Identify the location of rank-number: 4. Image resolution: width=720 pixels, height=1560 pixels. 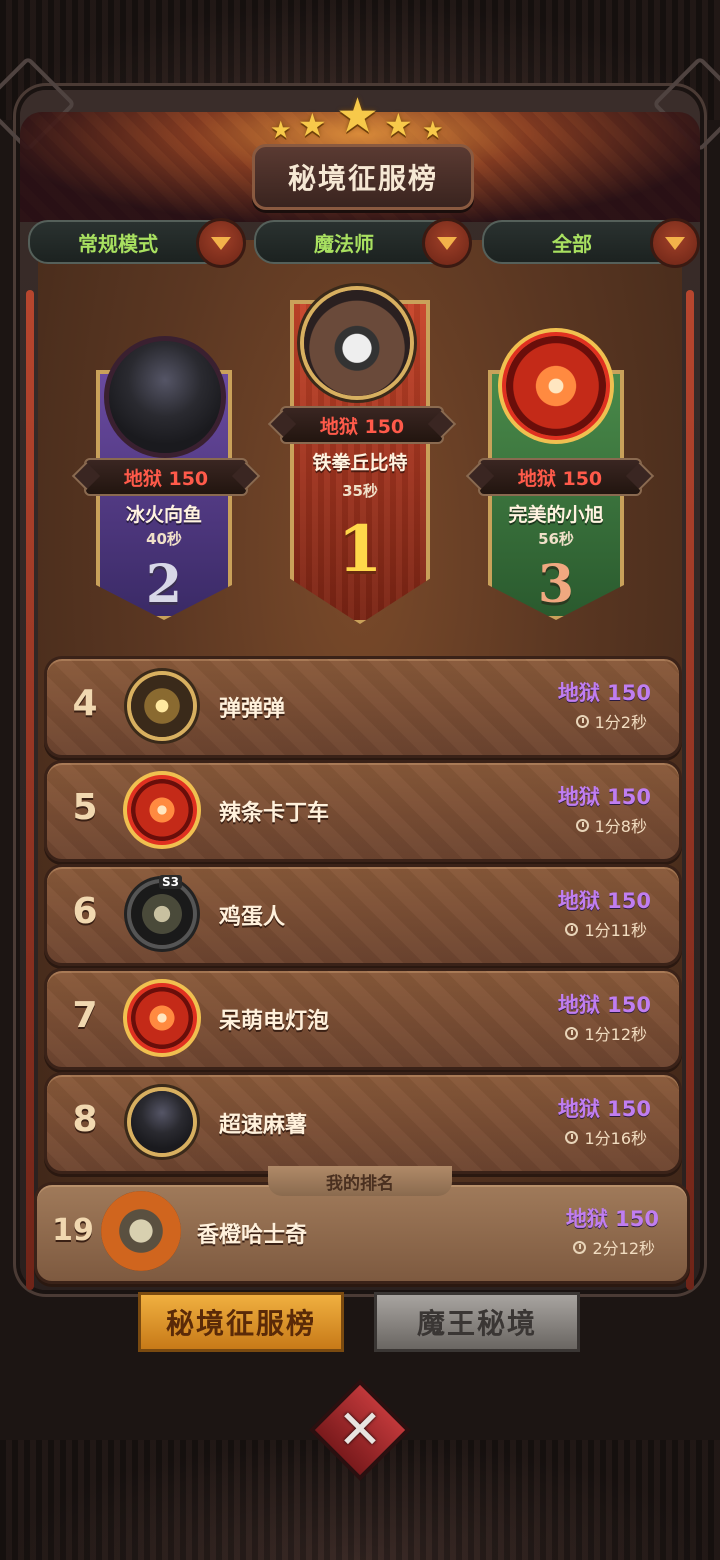
(85, 703).